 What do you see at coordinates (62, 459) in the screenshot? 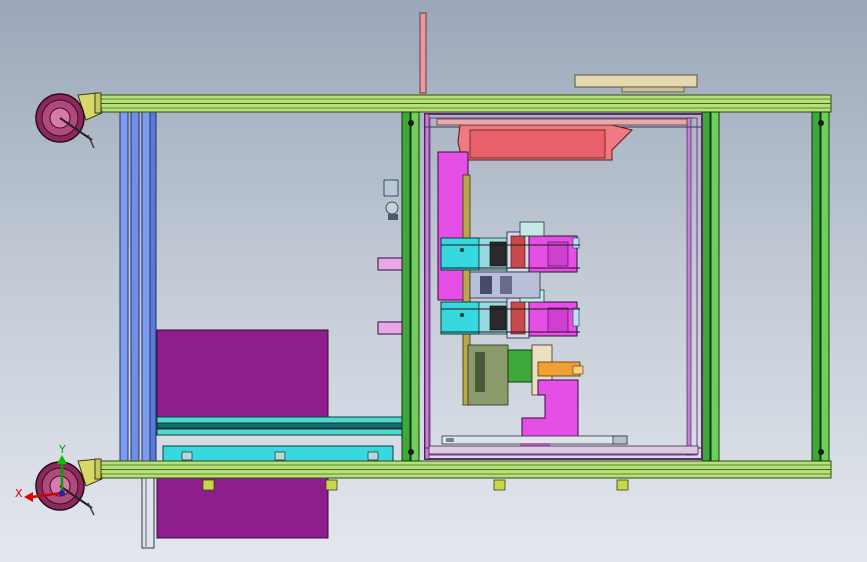
I see `y-axis-arrowhead` at bounding box center [62, 459].